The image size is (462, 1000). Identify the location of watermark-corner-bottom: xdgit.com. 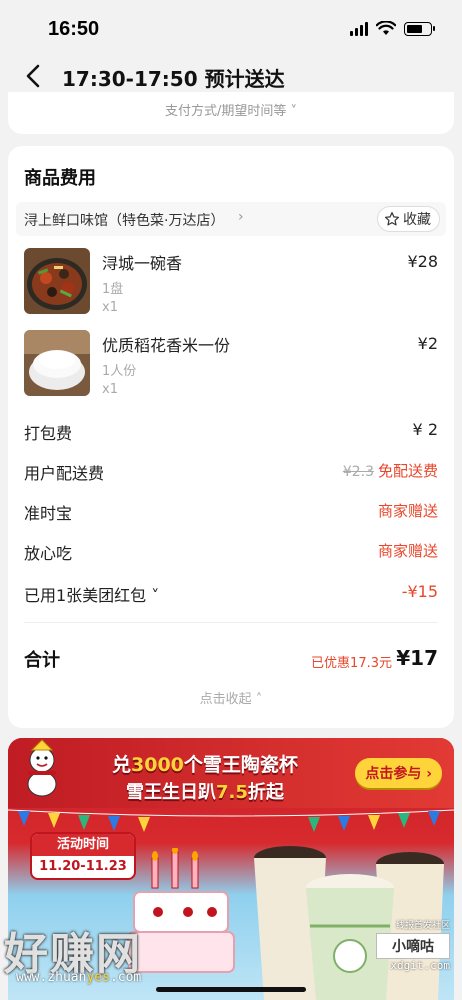
(420, 965).